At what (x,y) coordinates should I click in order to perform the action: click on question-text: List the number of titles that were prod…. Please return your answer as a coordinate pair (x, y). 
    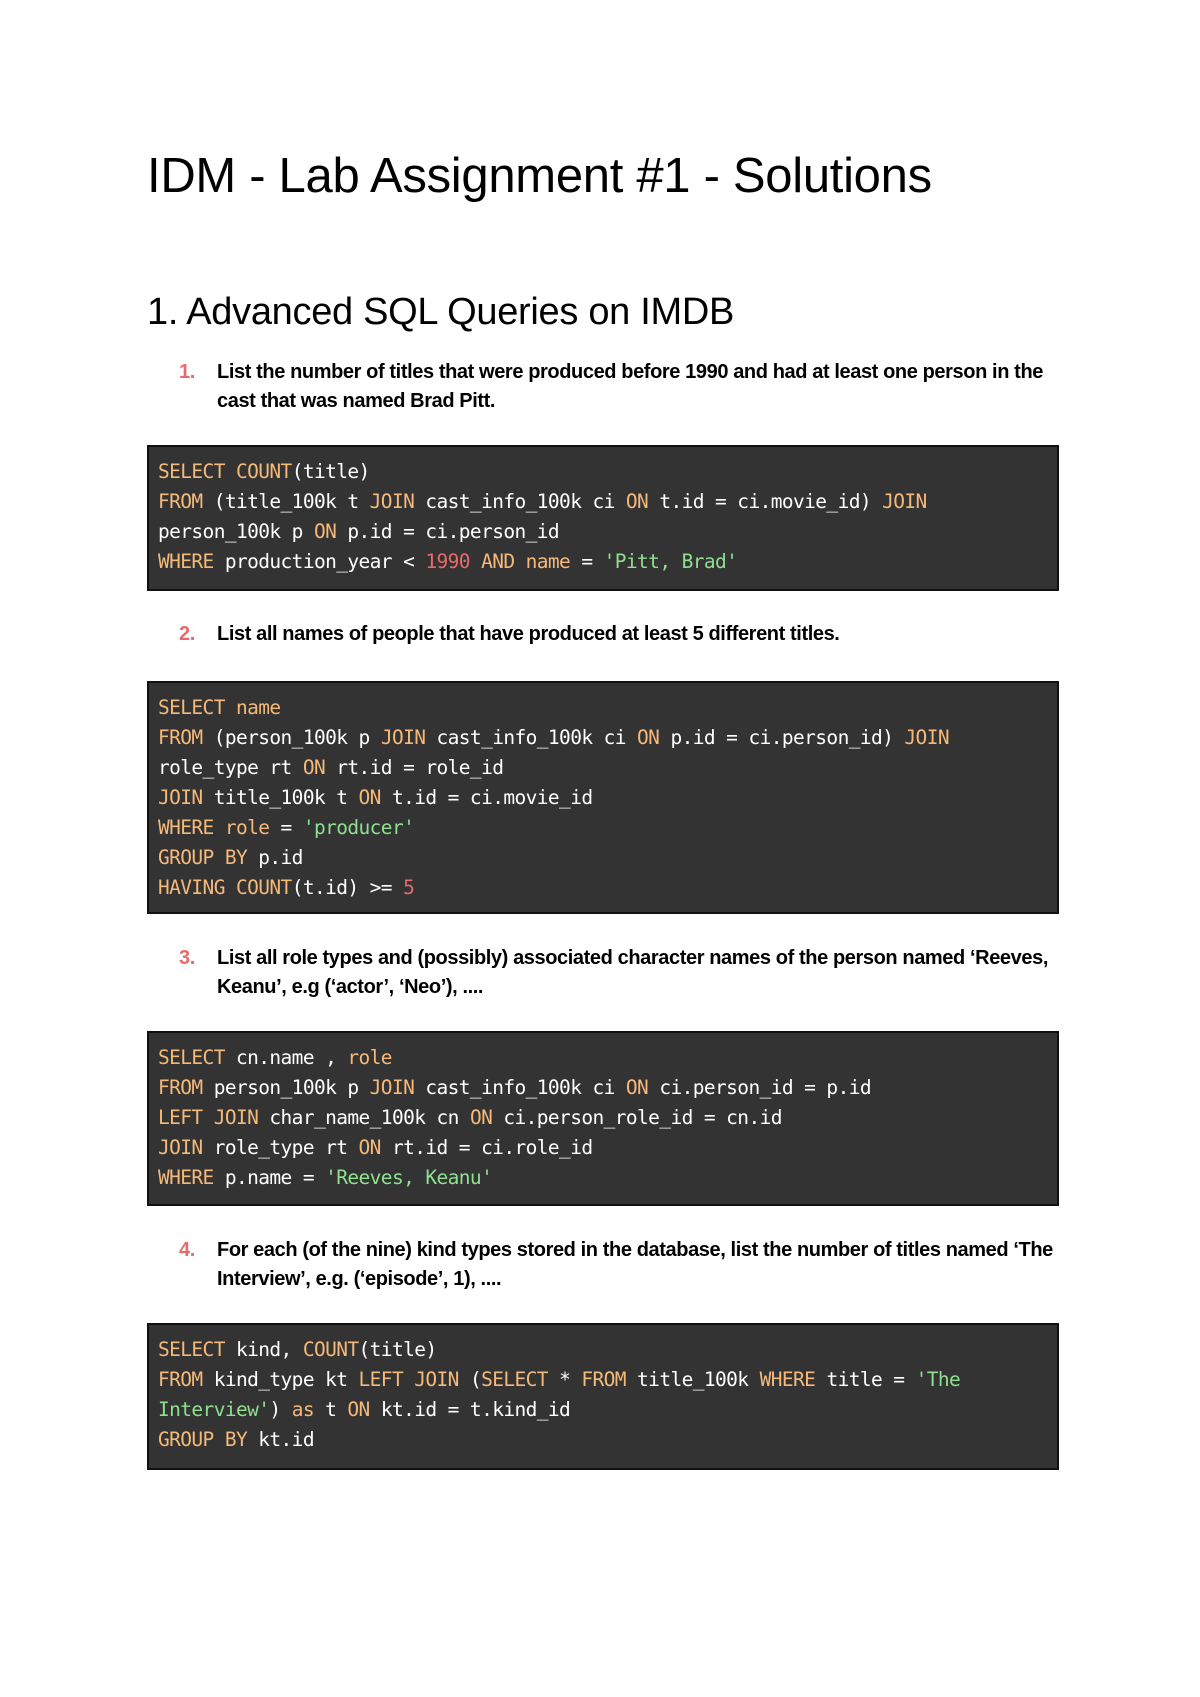
    Looking at the image, I should click on (630, 386).